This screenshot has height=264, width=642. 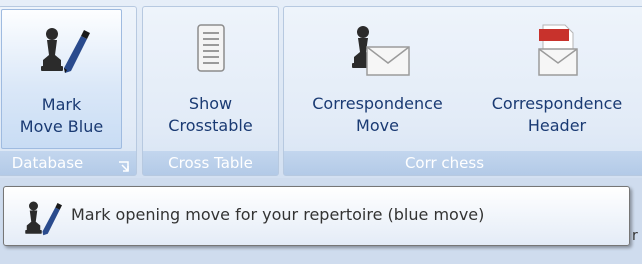 What do you see at coordinates (557, 125) in the screenshot?
I see `correspondence-header-label-line2: Header` at bounding box center [557, 125].